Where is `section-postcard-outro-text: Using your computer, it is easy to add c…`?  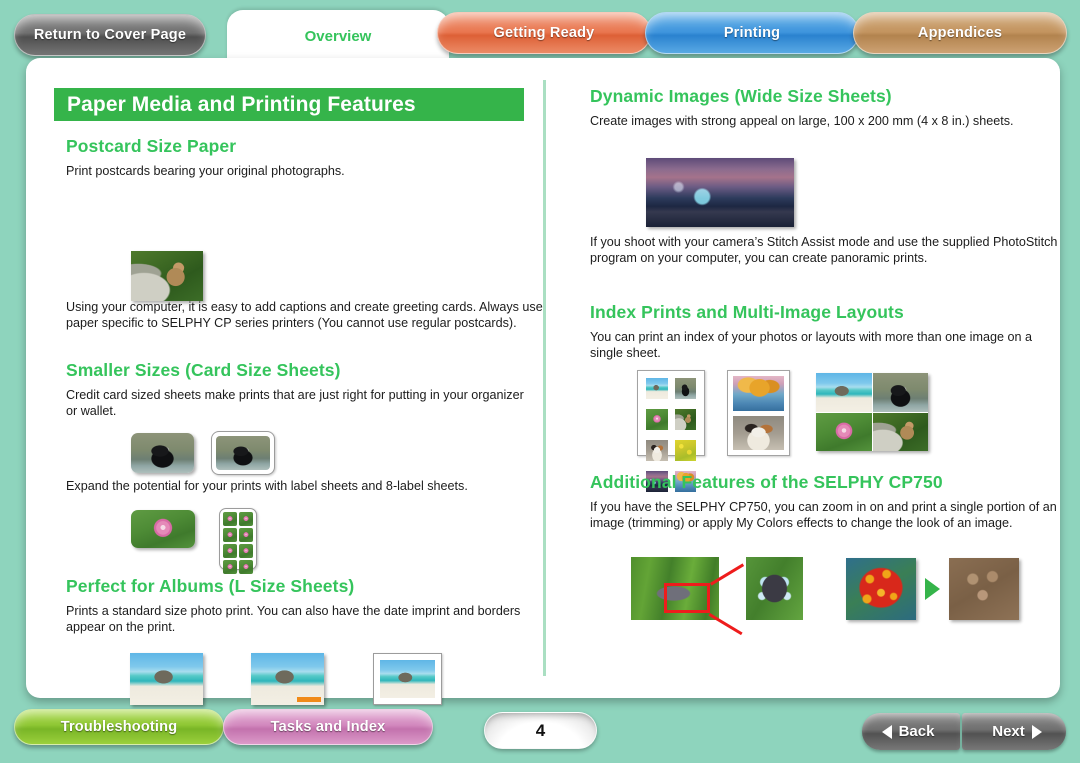 section-postcard-outro-text: Using your computer, it is easy to add c… is located at coordinates (304, 315).